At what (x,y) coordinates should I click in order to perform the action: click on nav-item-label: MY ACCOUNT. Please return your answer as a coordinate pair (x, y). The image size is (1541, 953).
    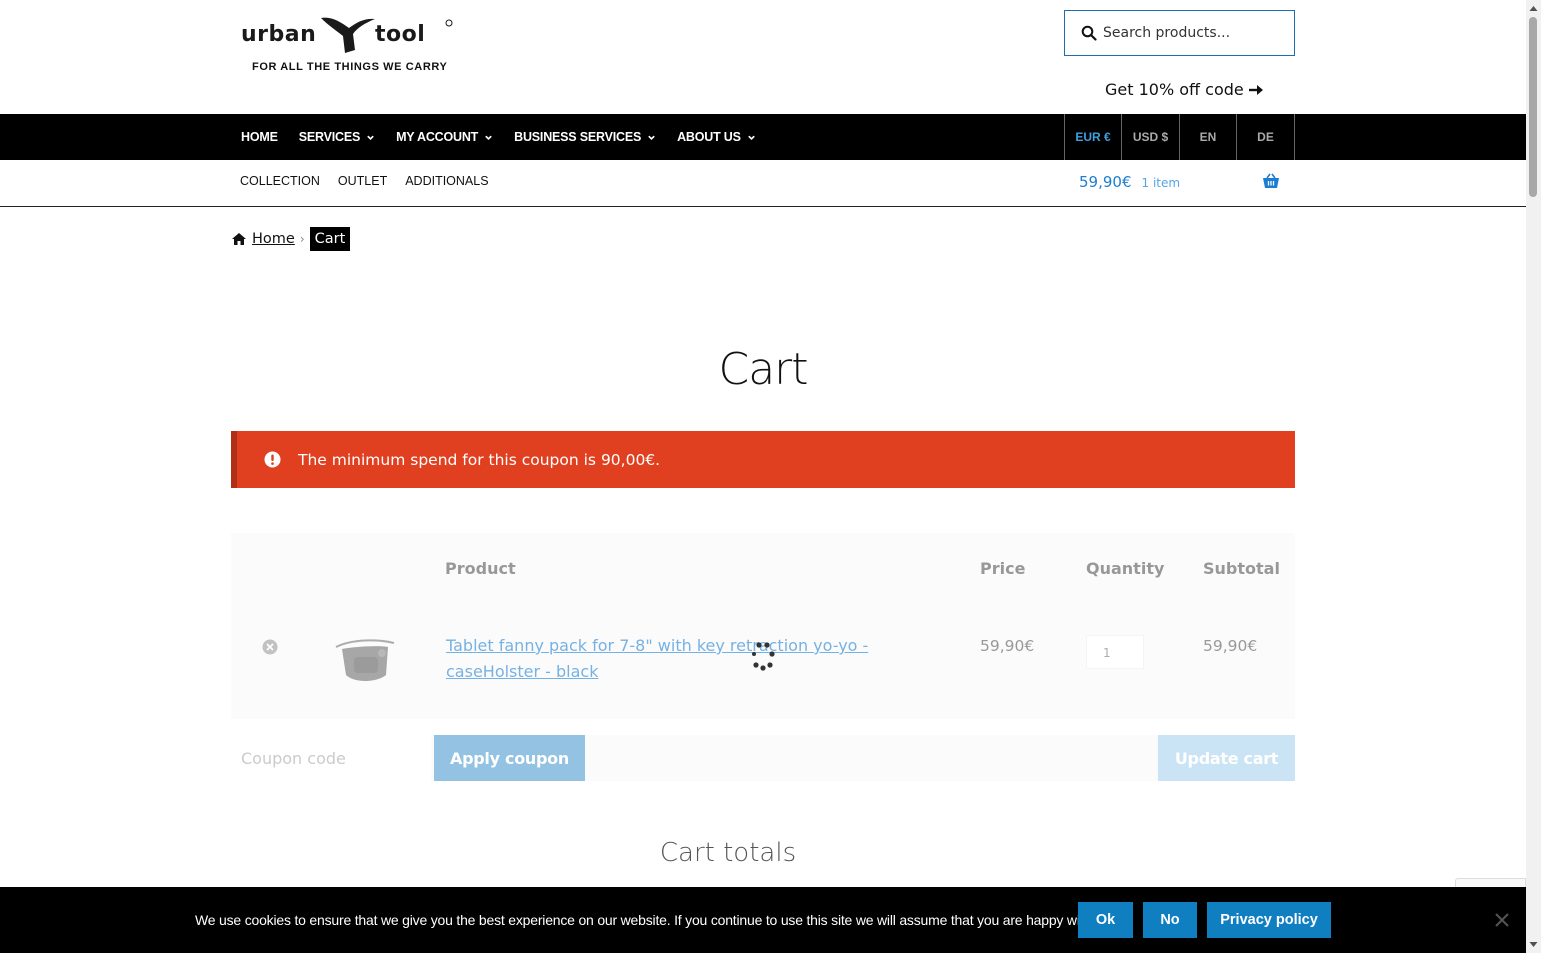
    Looking at the image, I should click on (437, 137).